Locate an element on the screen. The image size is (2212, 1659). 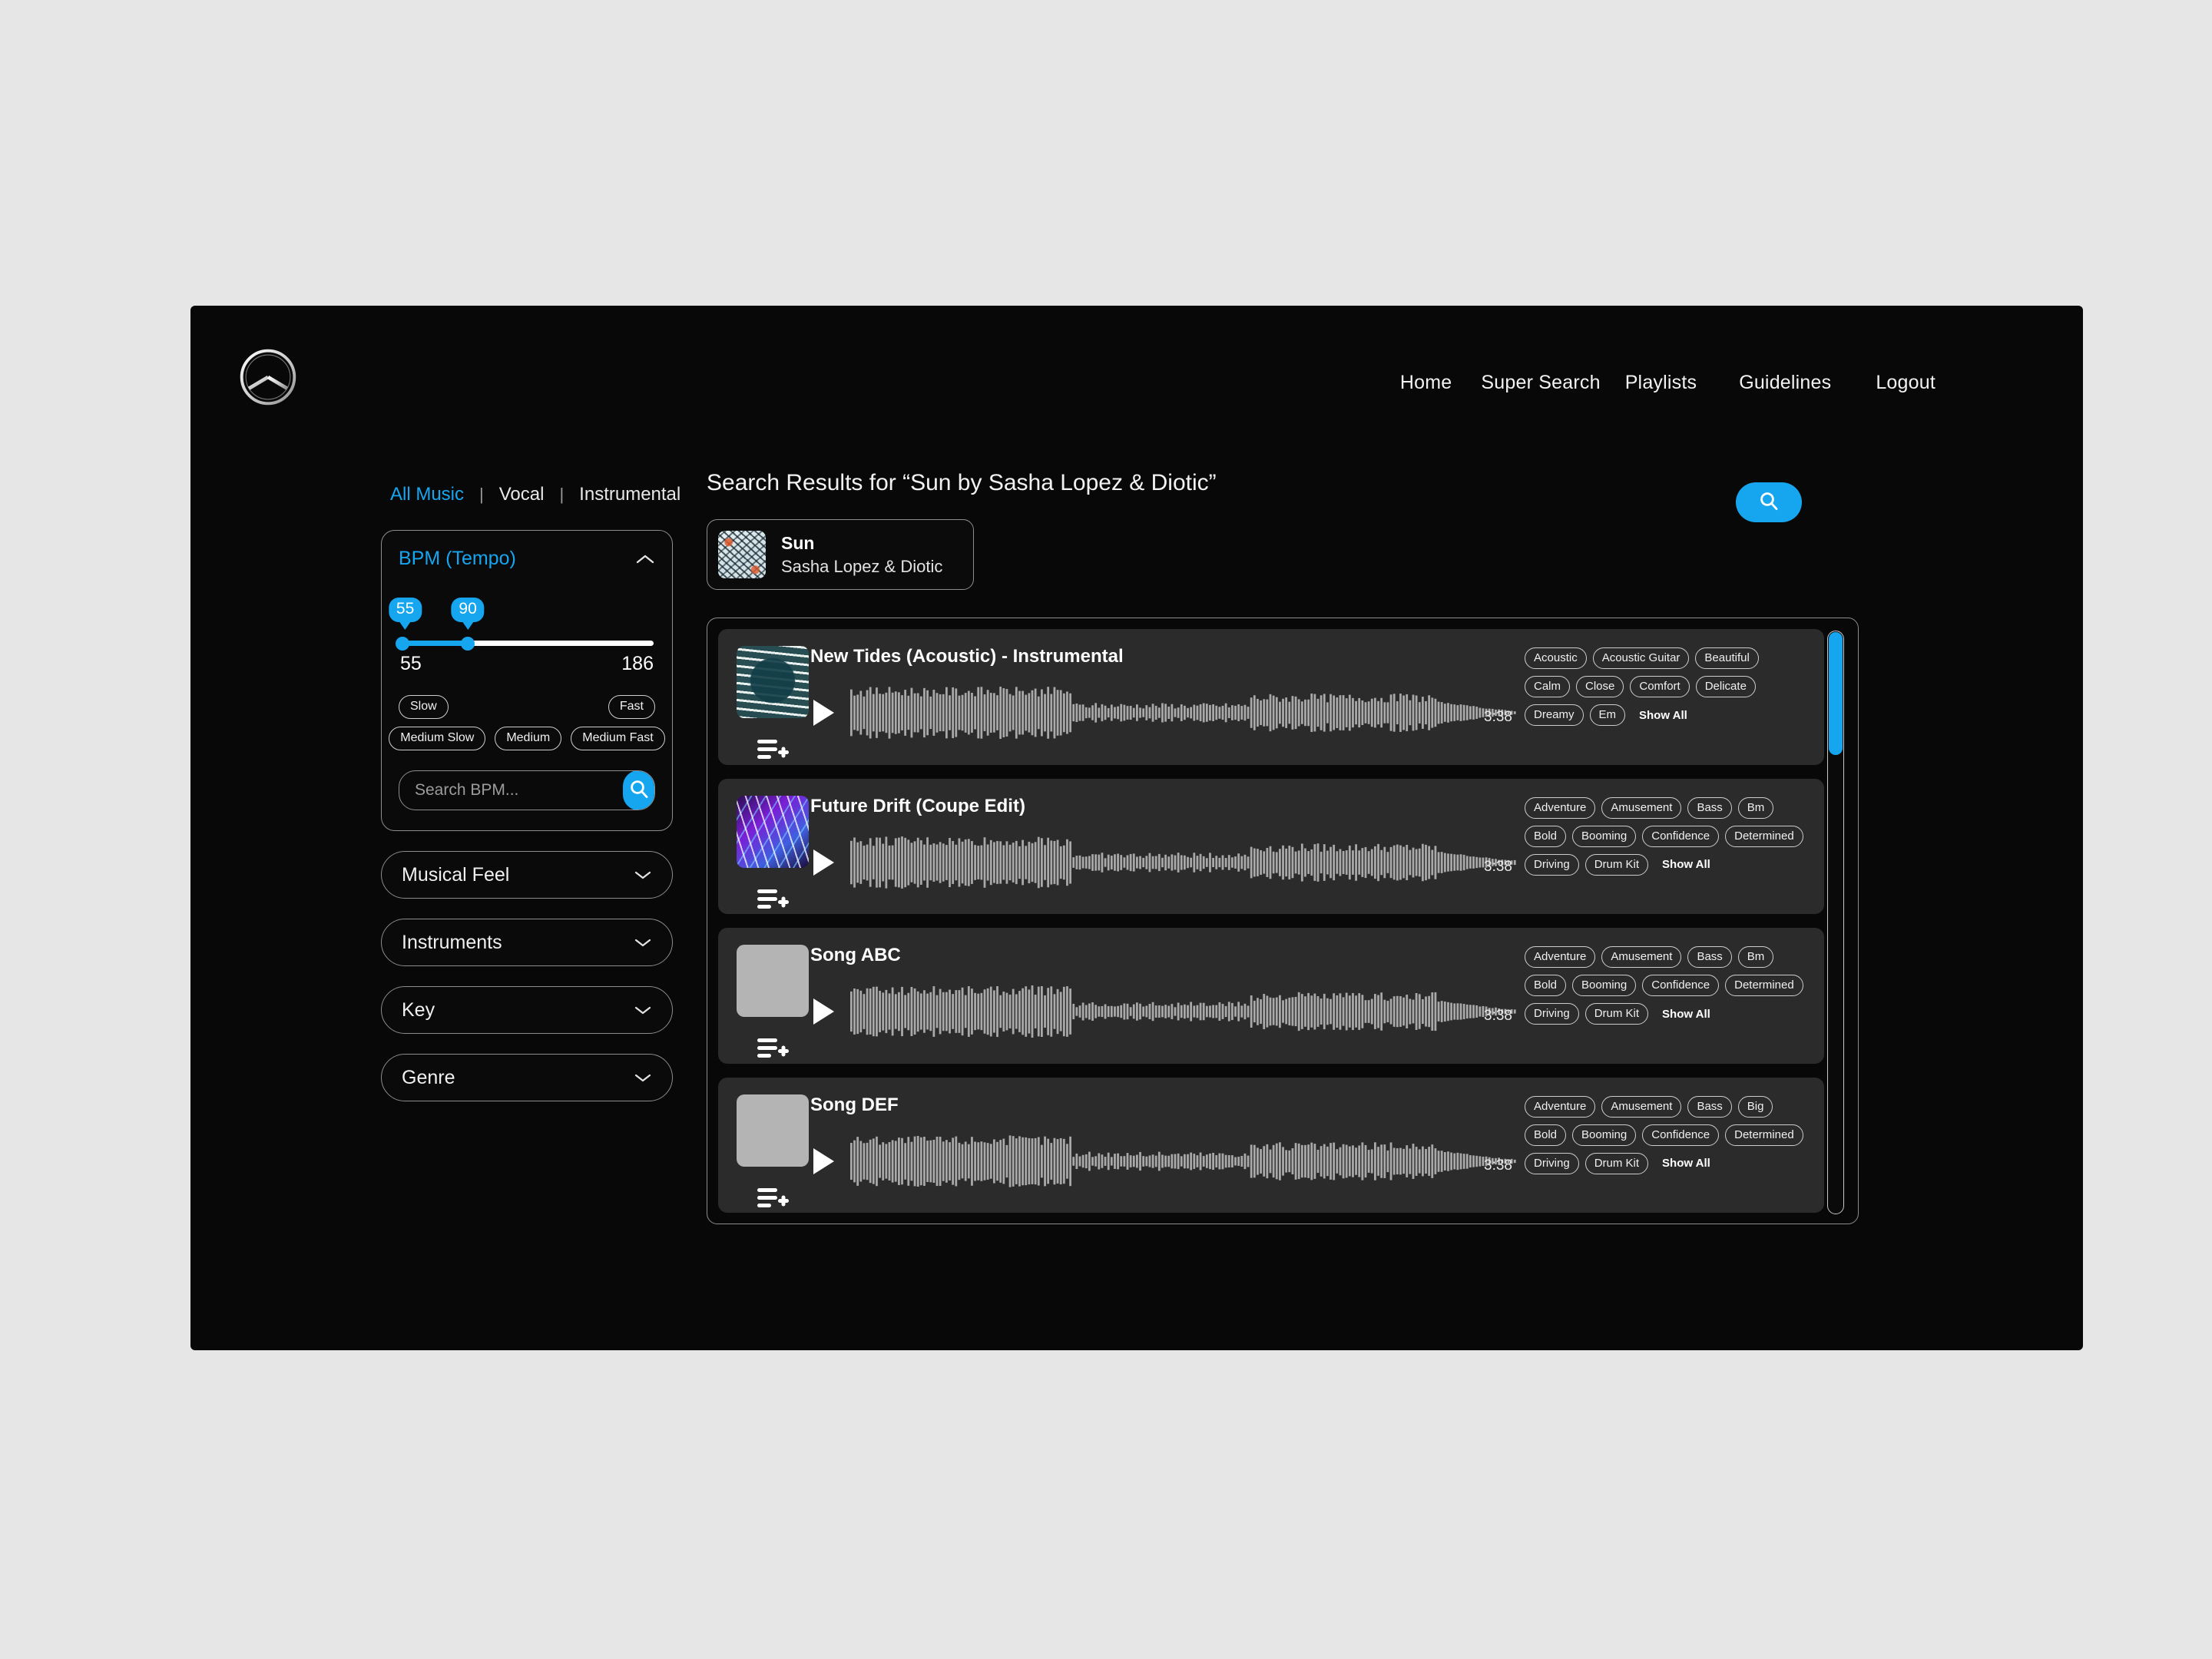
tag-chip: Close is located at coordinates (1600, 686).